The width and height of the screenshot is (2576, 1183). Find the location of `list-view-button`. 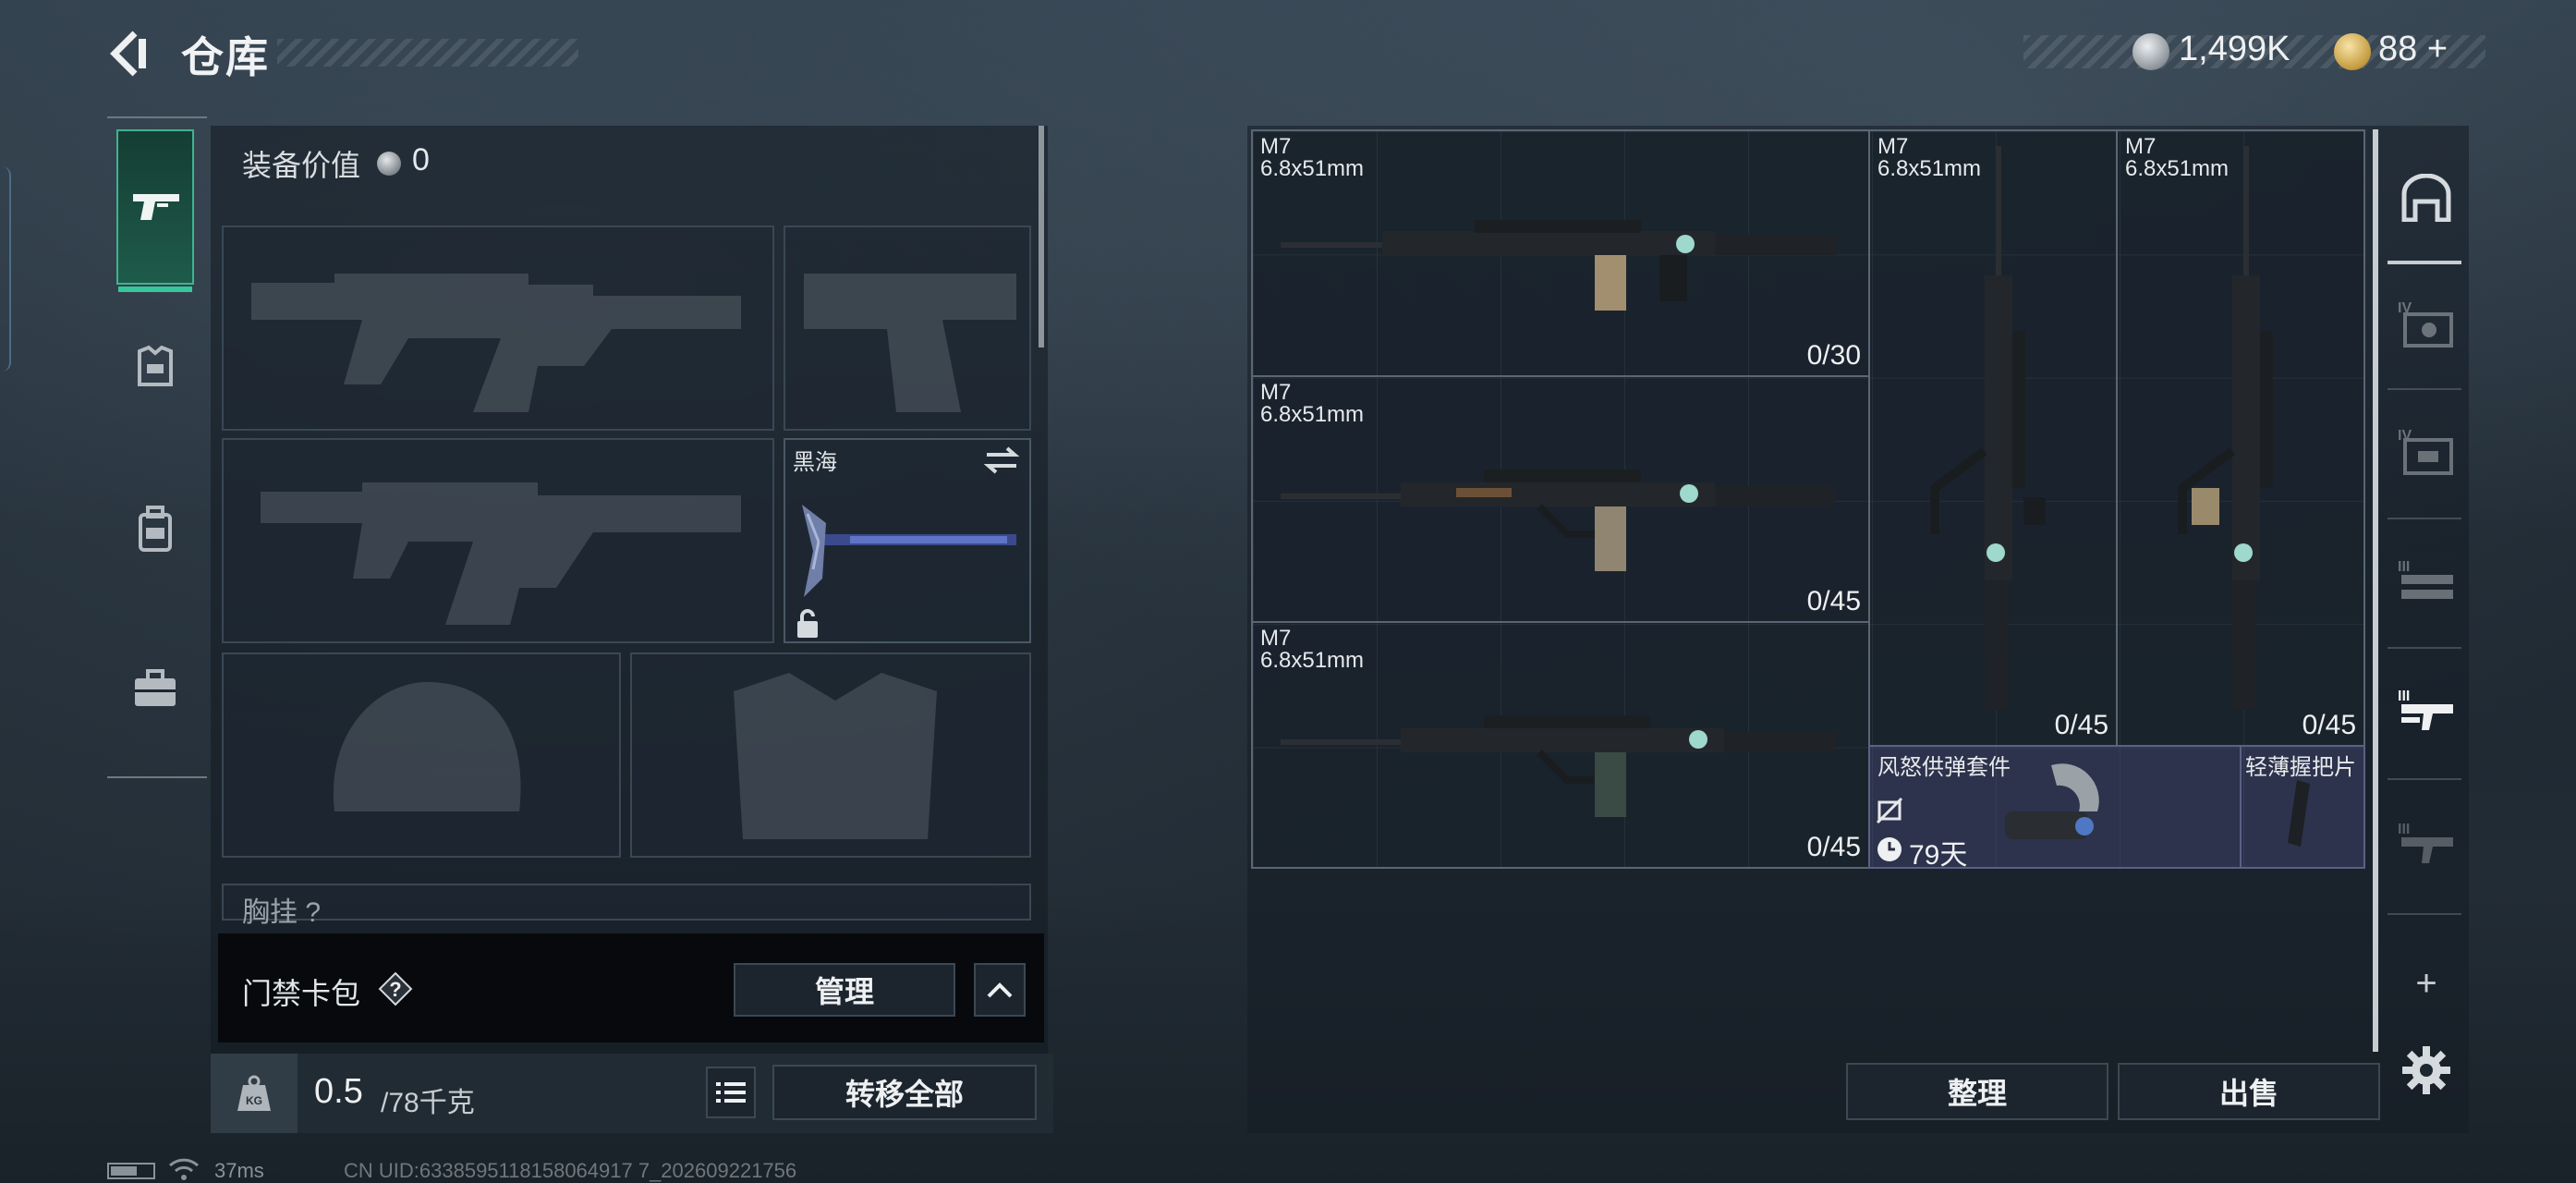

list-view-button is located at coordinates (731, 1092).